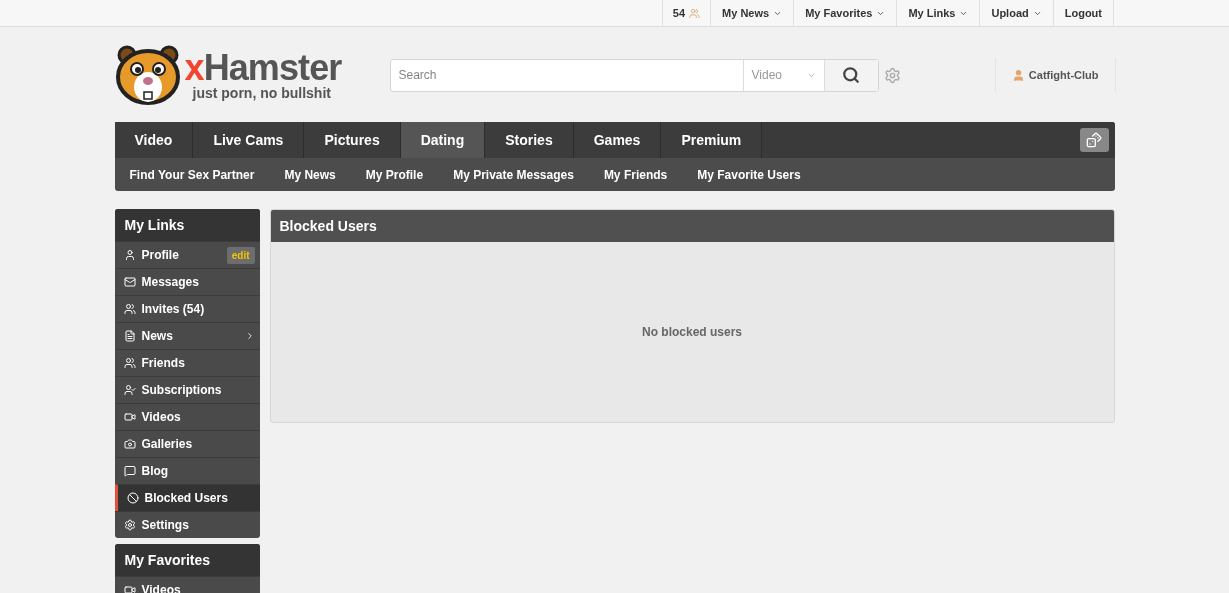  I want to click on logo-slogan: just porn, no bullshit, so click(262, 93).